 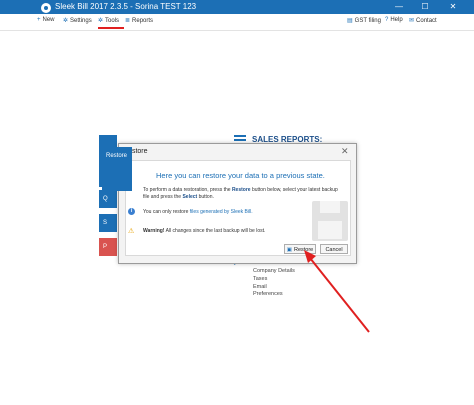 I want to click on link-taxes: Taxes, so click(x=274, y=280).